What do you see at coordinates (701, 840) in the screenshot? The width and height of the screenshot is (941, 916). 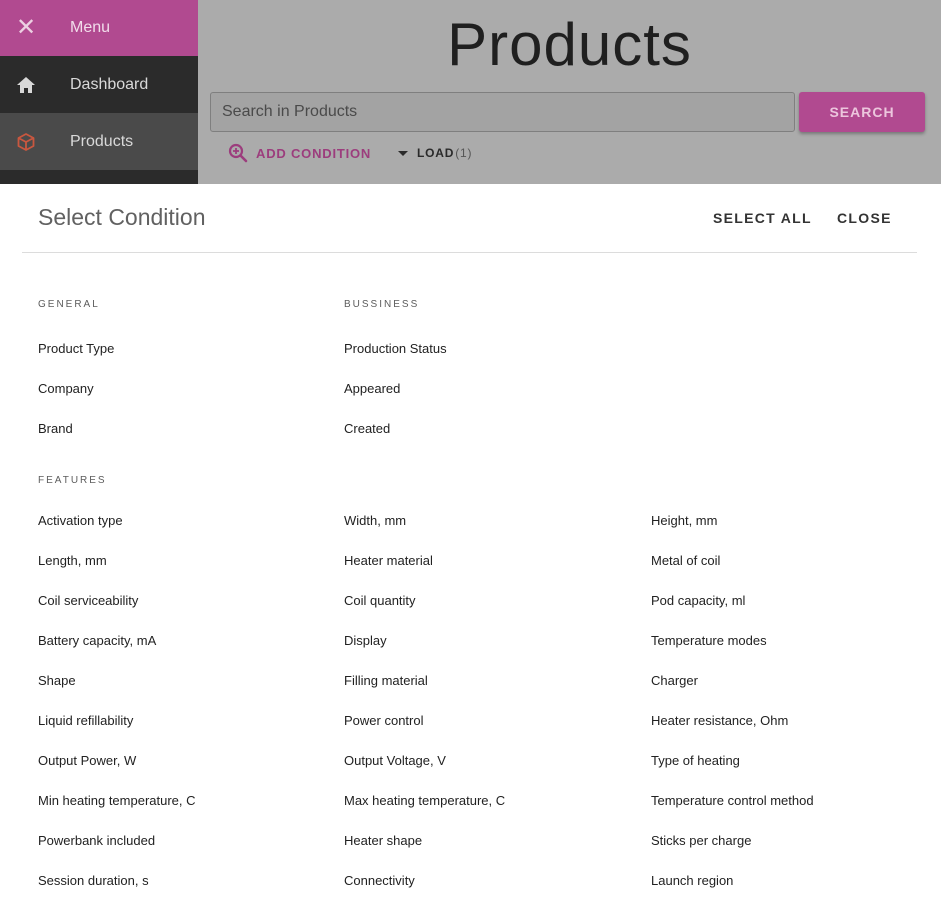 I see `condition-option: Sticks per charge` at bounding box center [701, 840].